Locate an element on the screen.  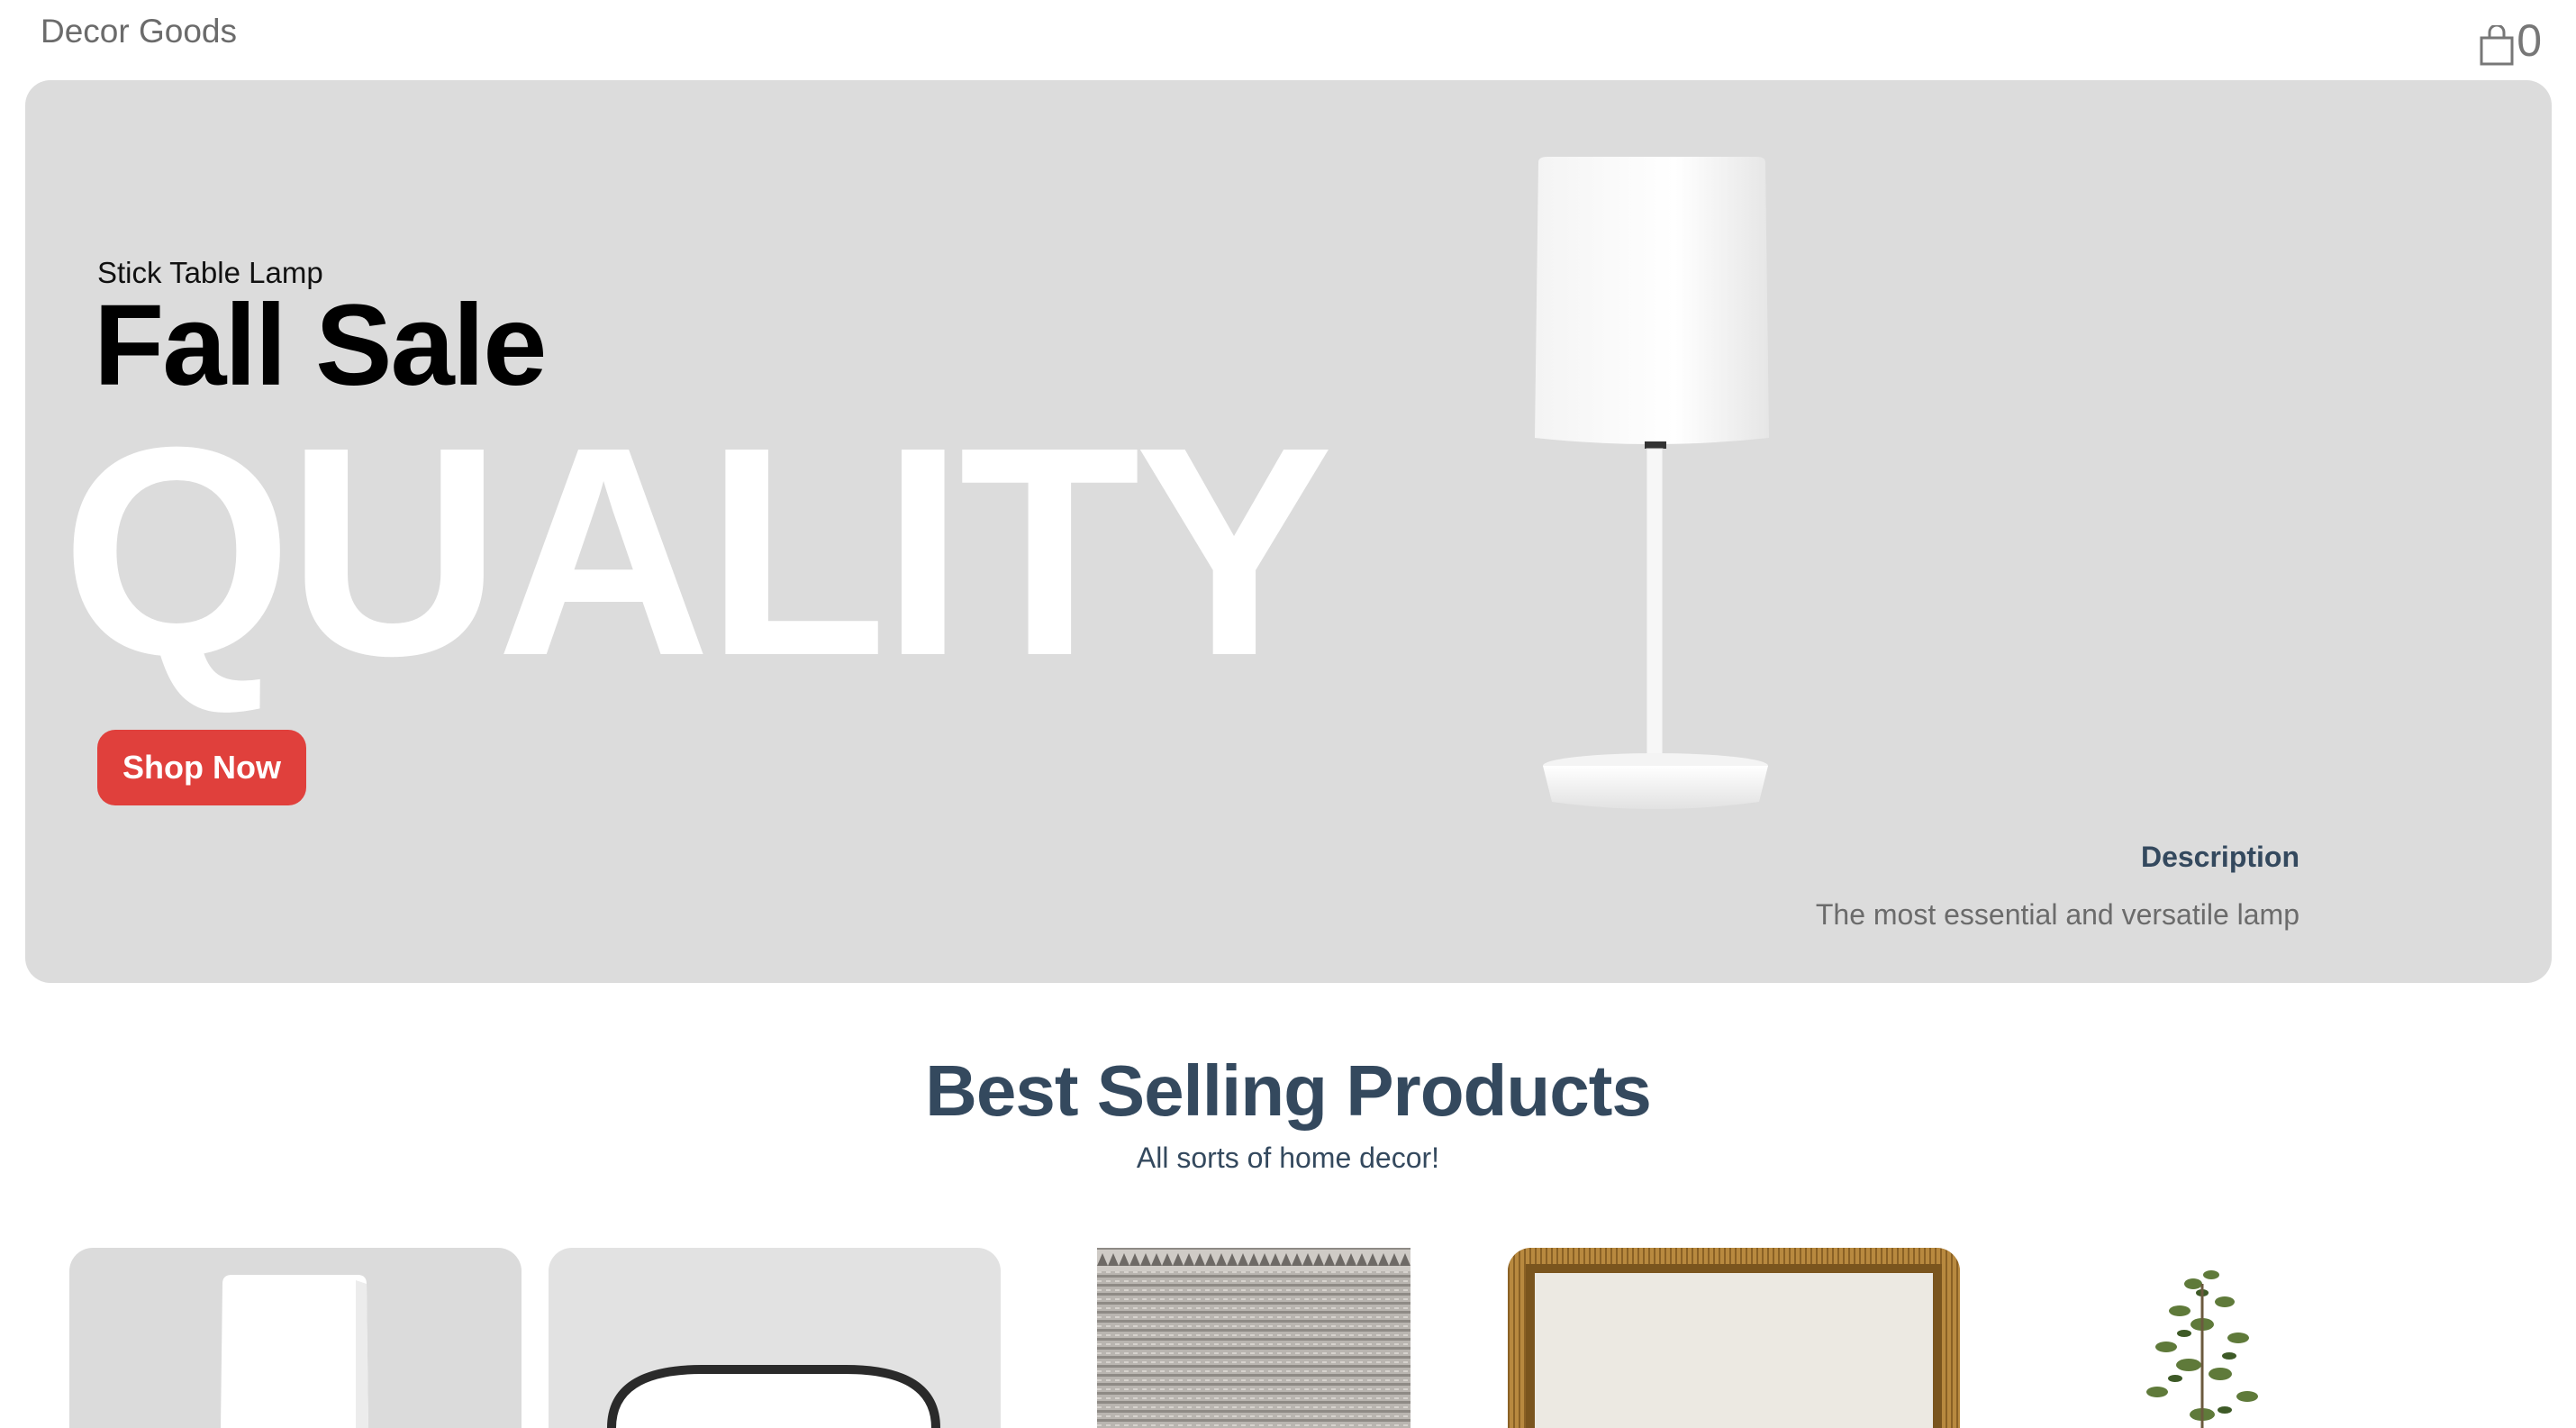
cart-button: 0 is located at coordinates (2510, 40).